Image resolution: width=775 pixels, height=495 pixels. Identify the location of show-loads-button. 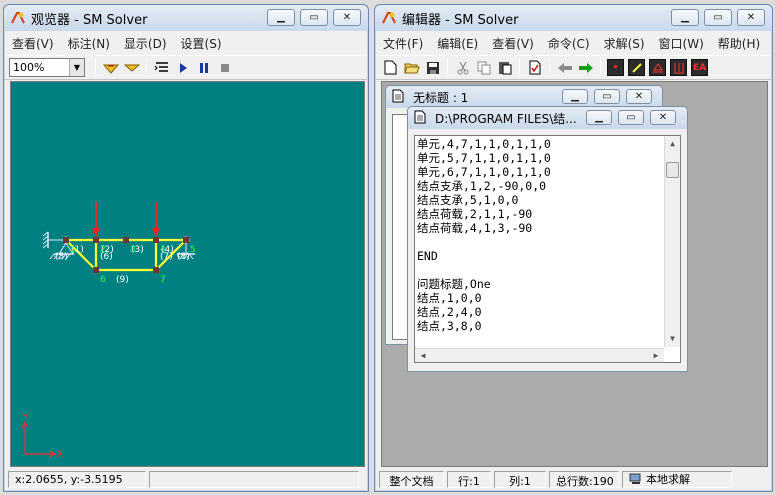
(678, 68).